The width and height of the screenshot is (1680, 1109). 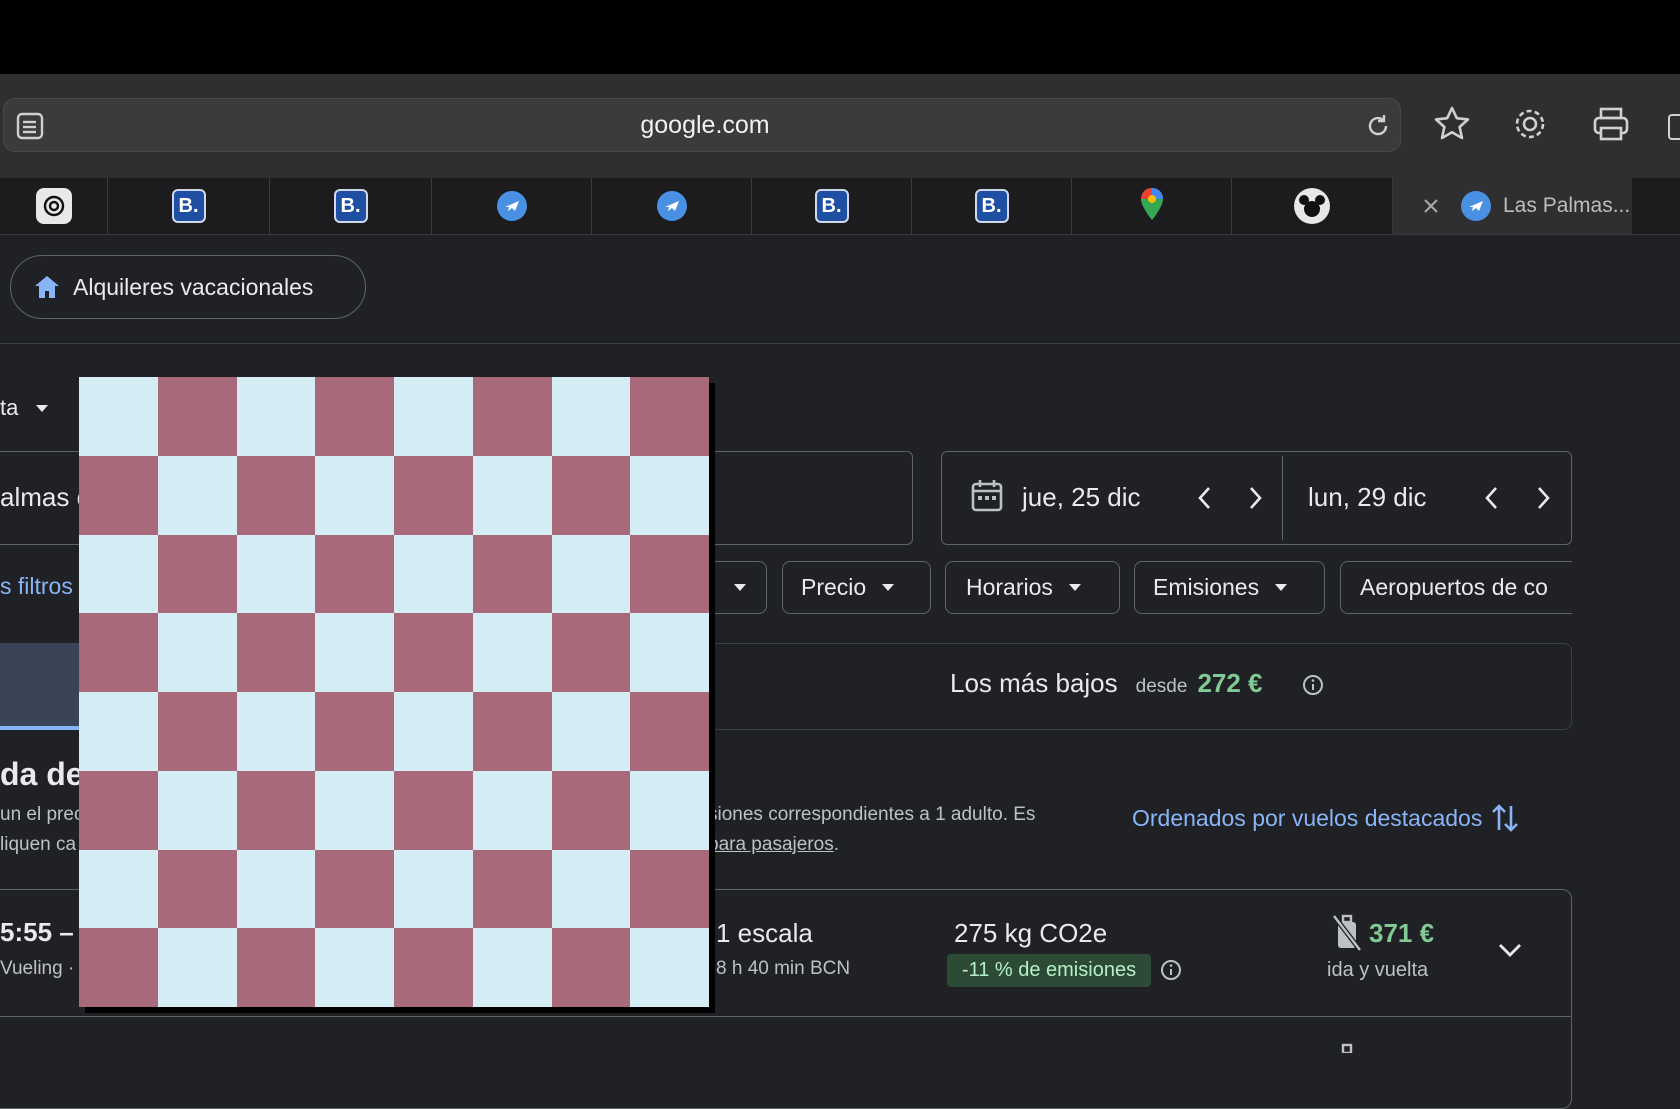 What do you see at coordinates (1032, 587) in the screenshot?
I see `filter-chip-times: Horarios` at bounding box center [1032, 587].